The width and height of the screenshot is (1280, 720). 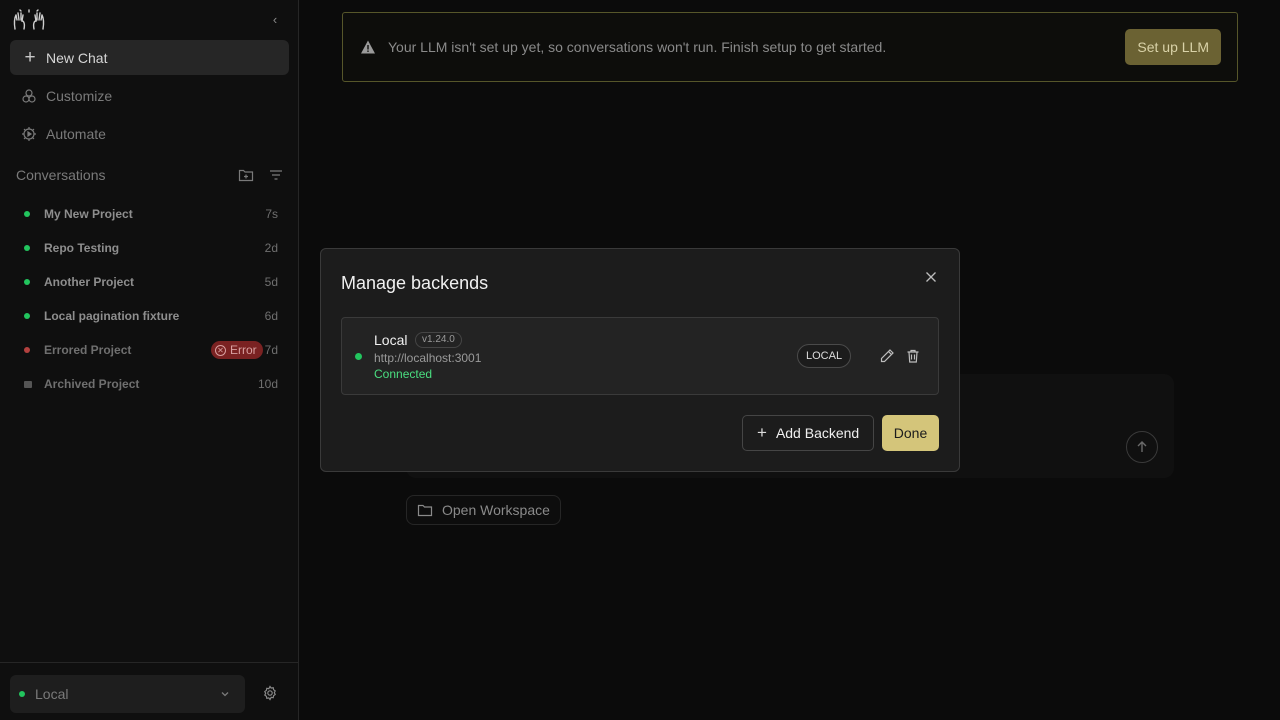 What do you see at coordinates (425, 510) in the screenshot?
I see `folder-icon` at bounding box center [425, 510].